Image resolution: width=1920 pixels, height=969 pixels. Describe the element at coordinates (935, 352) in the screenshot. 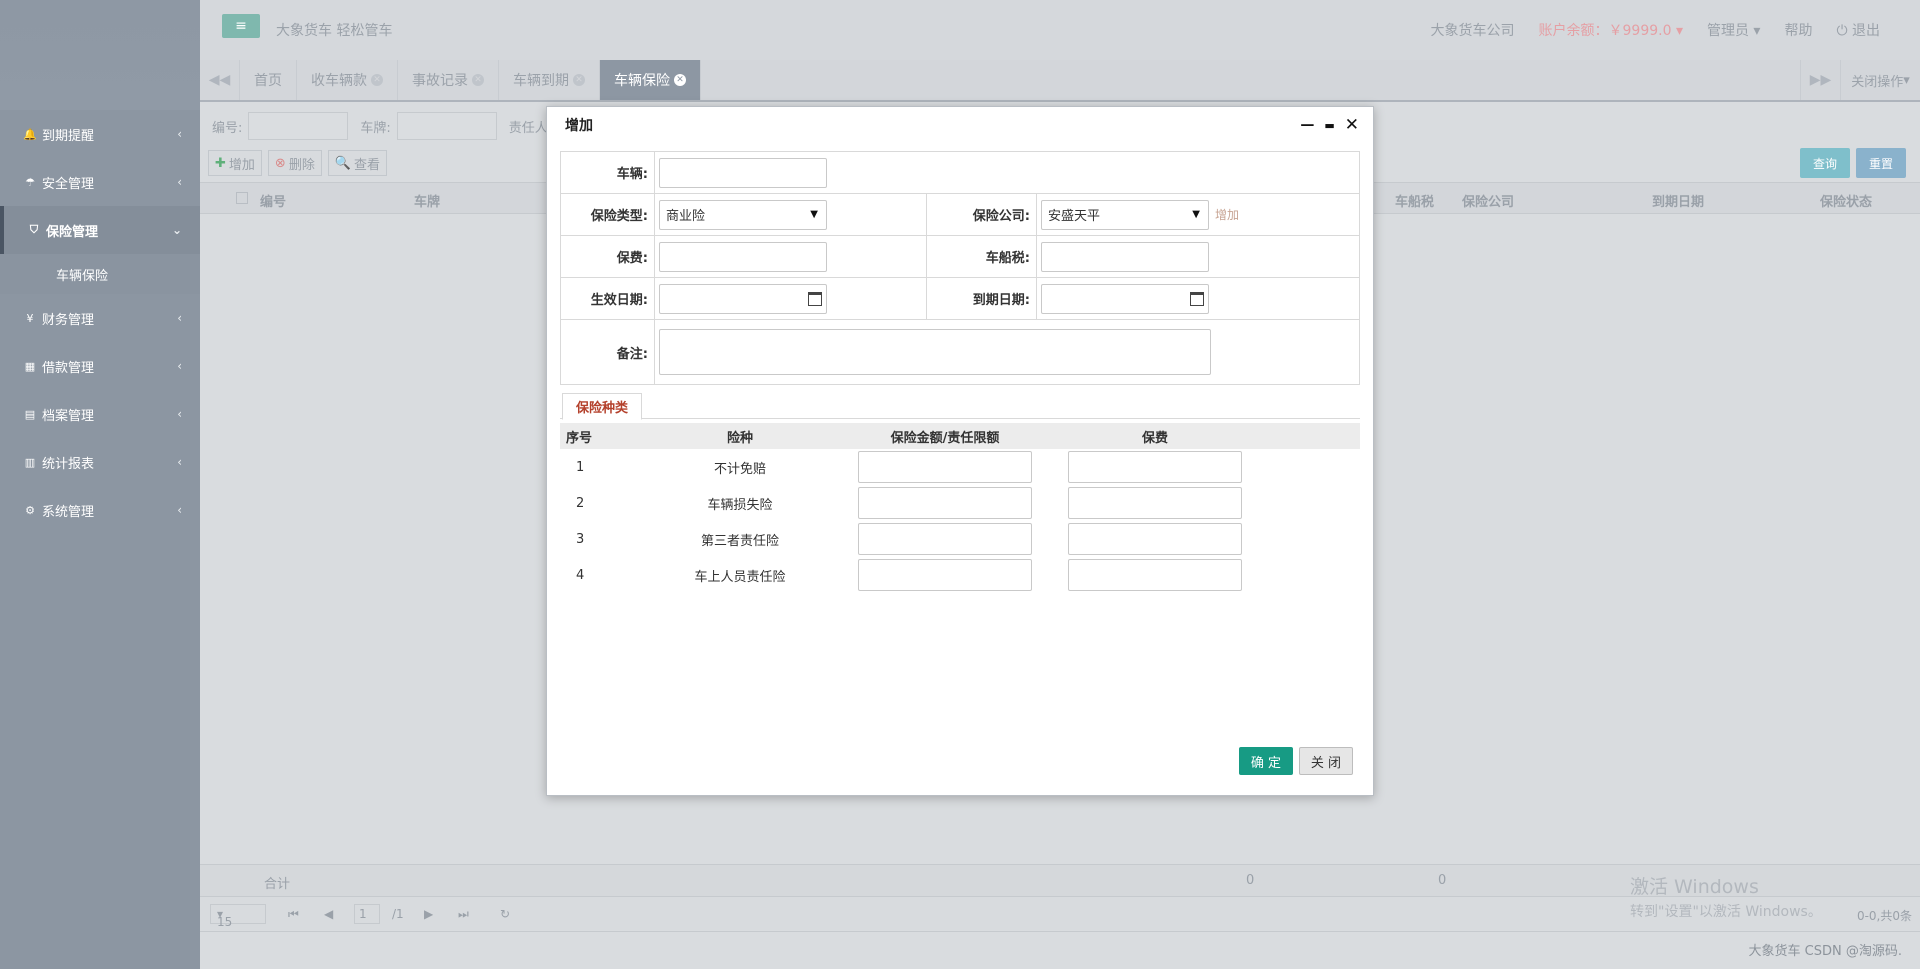

I see `remark-textarea` at that location.